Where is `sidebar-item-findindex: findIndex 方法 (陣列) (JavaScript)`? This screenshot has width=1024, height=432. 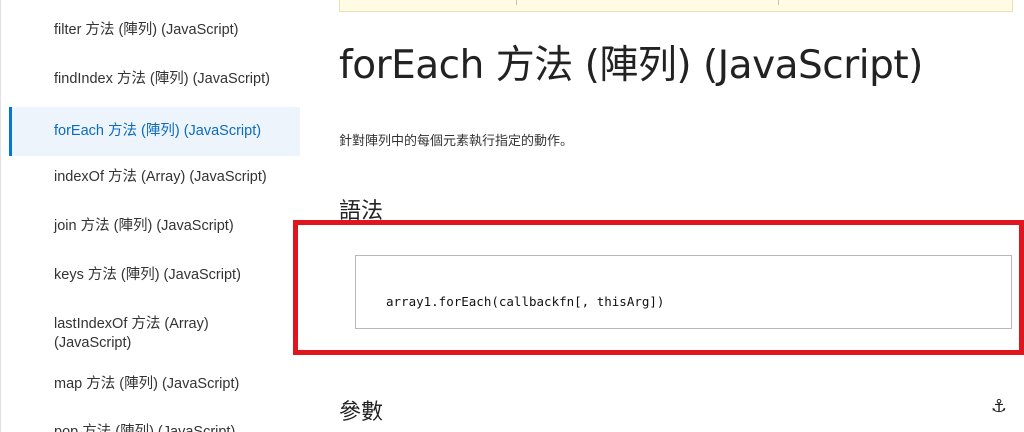 sidebar-item-findindex: findIndex 方法 (陣列) (JavaScript) is located at coordinates (154, 79).